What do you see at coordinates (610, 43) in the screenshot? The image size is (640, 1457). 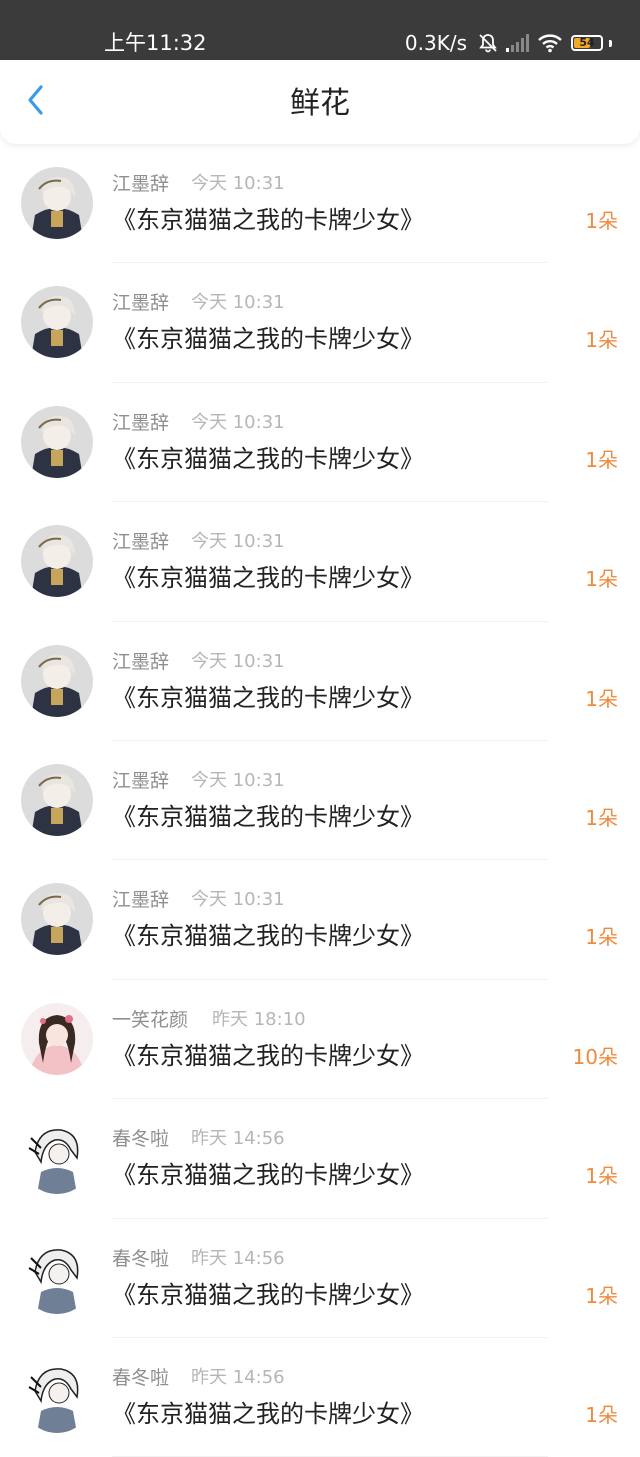 I see `battery-cap` at bounding box center [610, 43].